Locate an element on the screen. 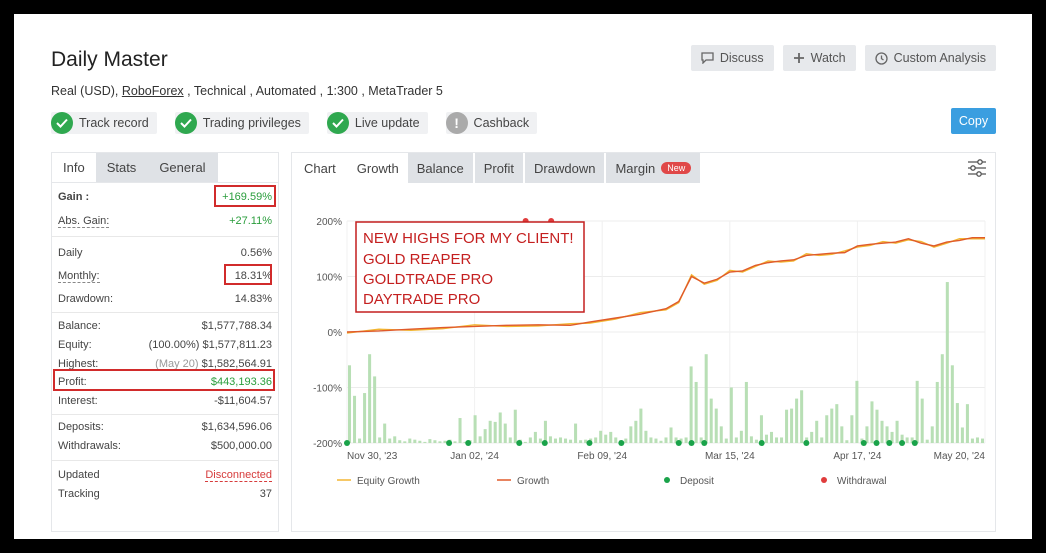  badge-cashback: ! Cashback is located at coordinates (491, 123).